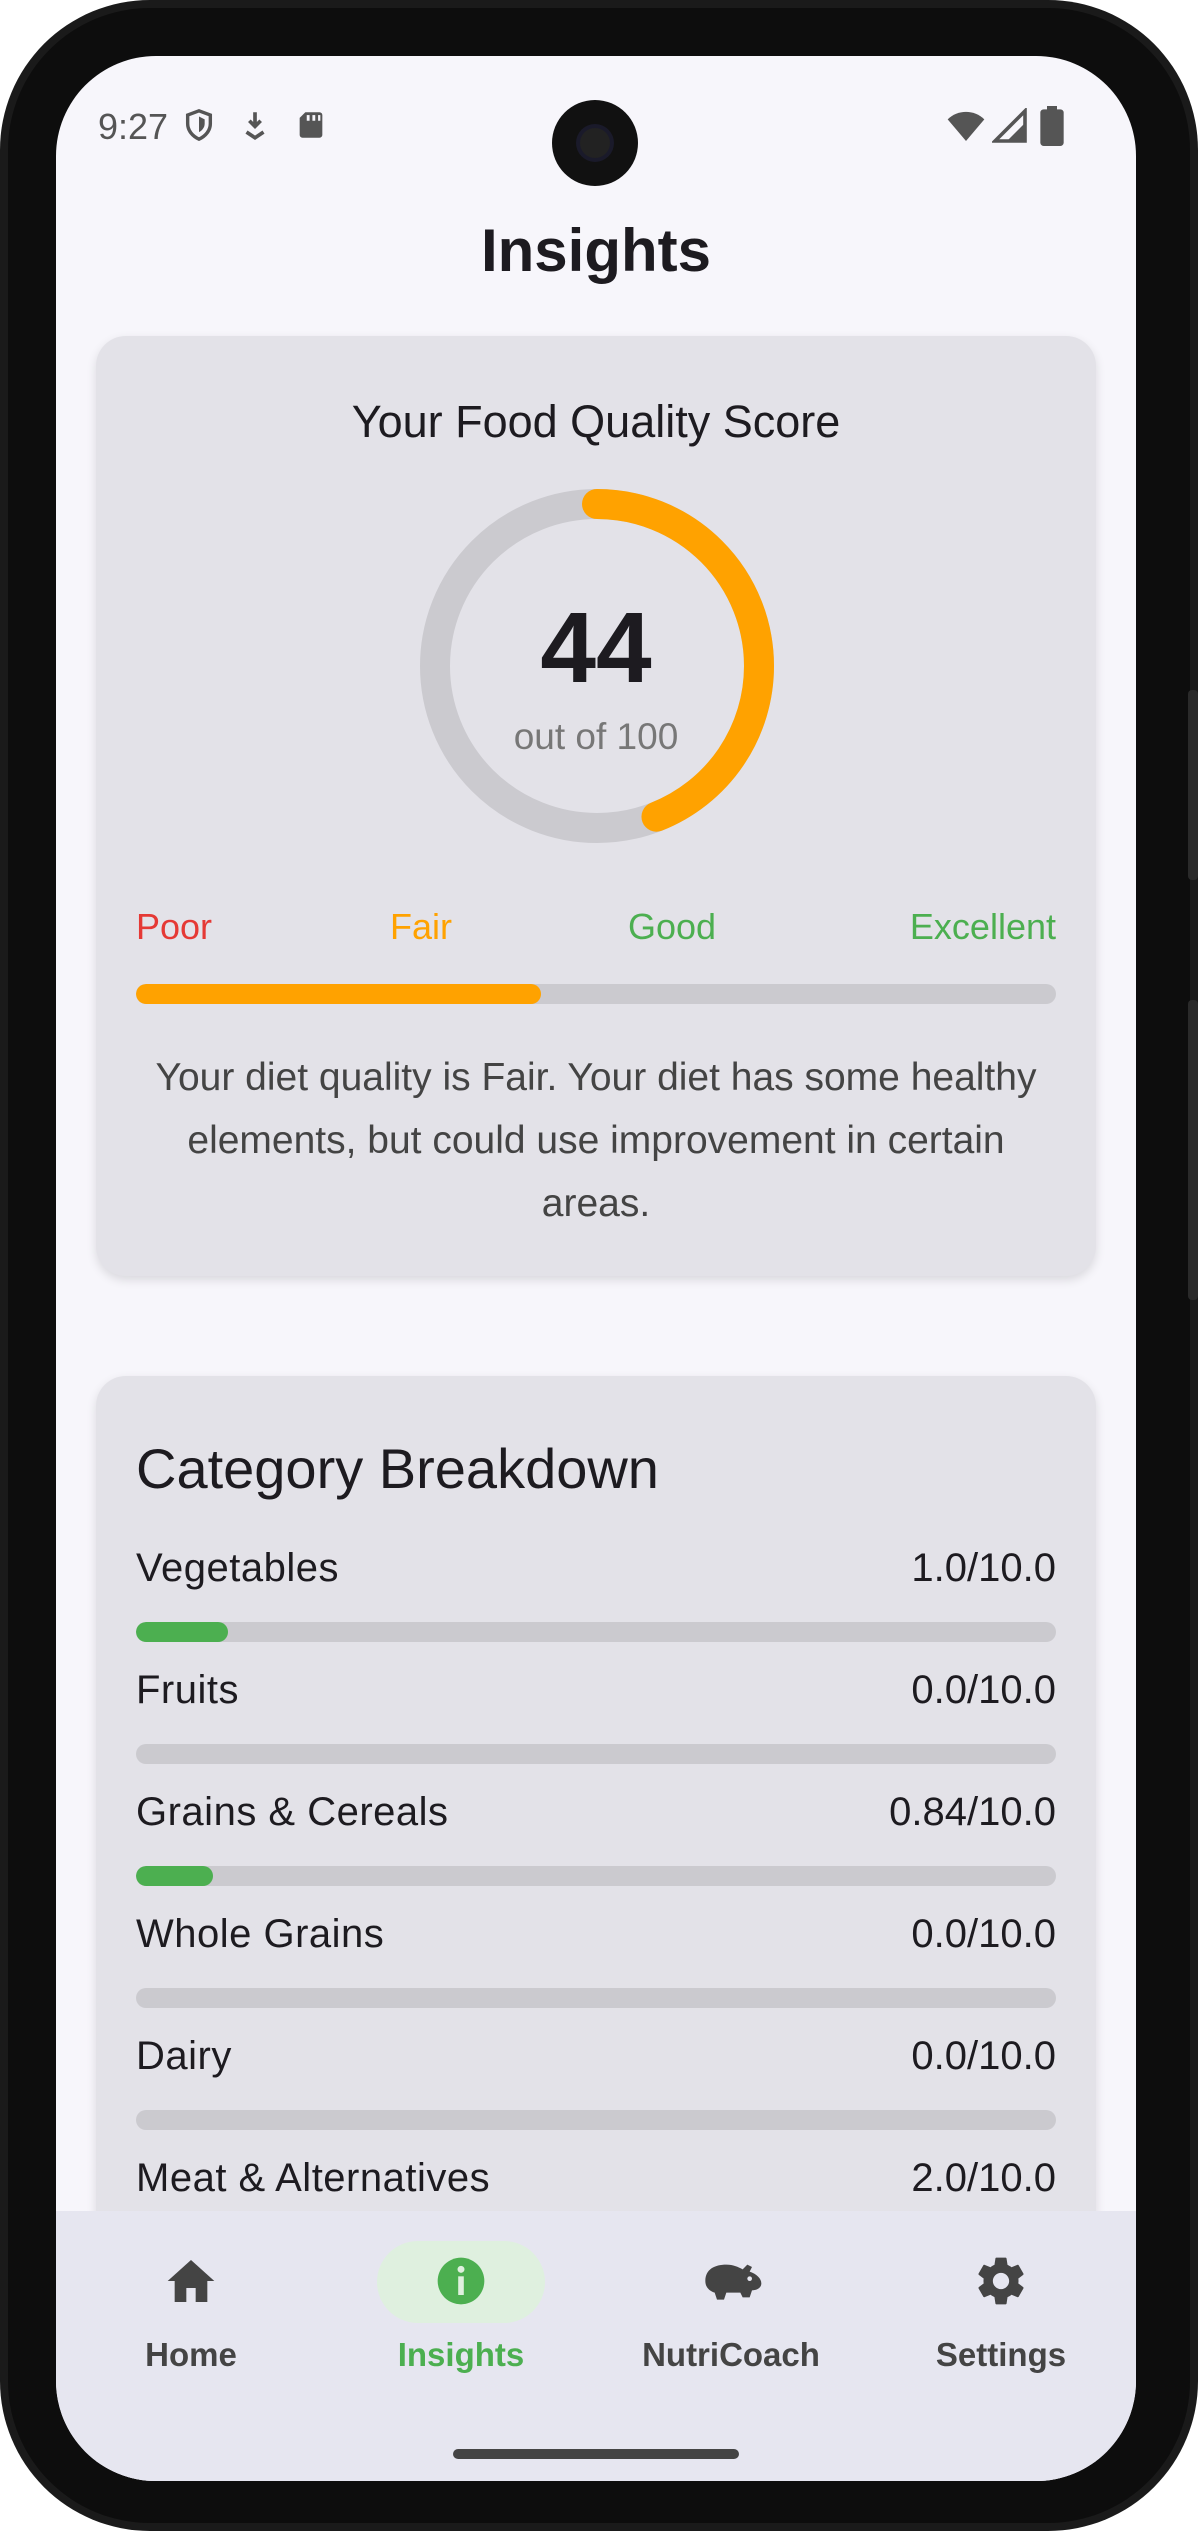 This screenshot has height=2531, width=1198. I want to click on nav-item-settings: Settings, so click(1001, 2311).